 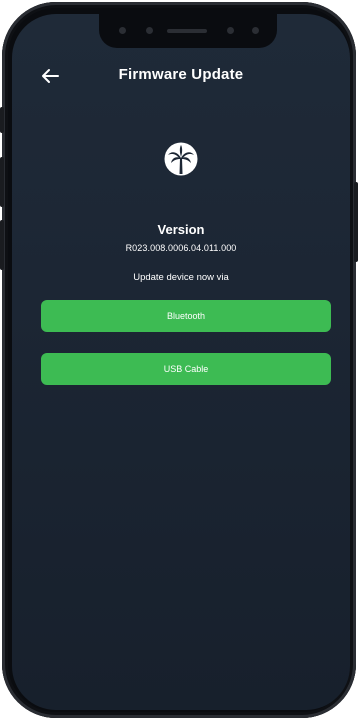 I want to click on sensor-dot, so click(x=122, y=30).